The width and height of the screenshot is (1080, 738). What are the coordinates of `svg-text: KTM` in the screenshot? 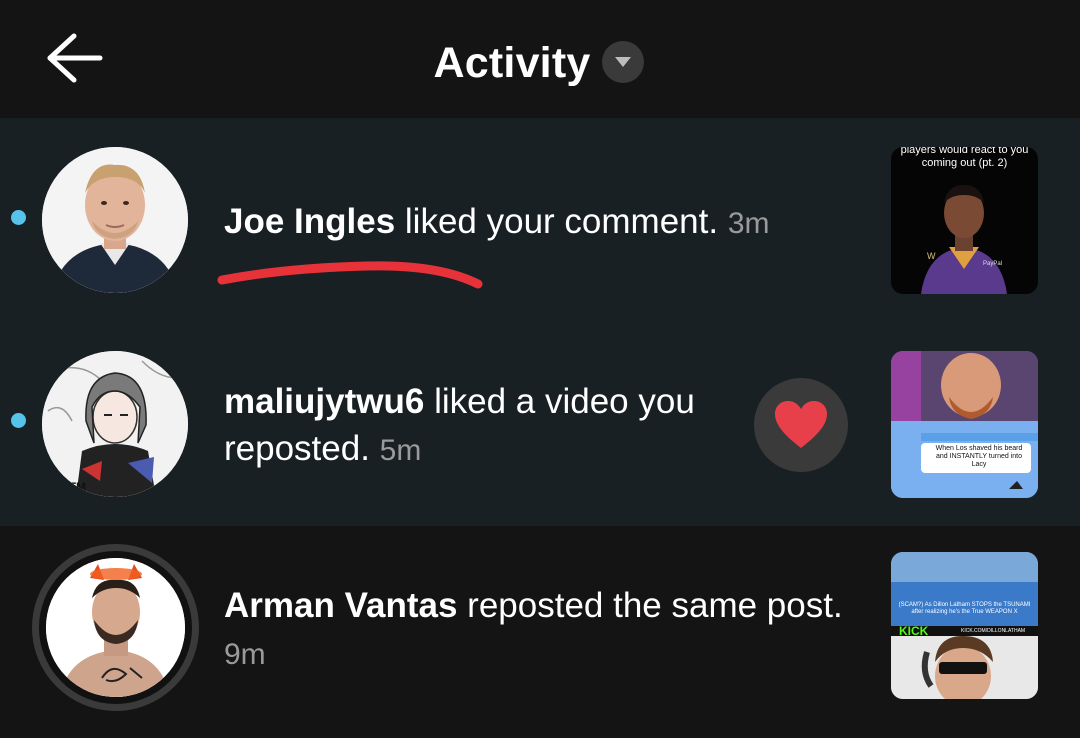 It's located at (73, 487).